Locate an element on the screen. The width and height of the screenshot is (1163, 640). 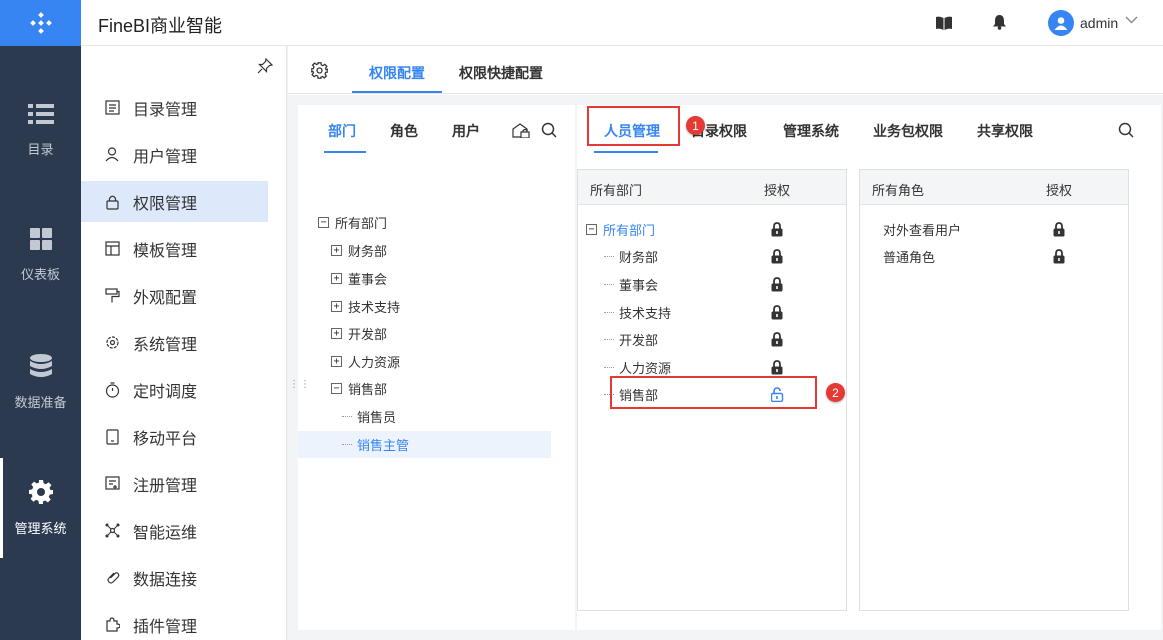
menu-item-appearance: 外观配置 is located at coordinates (174, 295).